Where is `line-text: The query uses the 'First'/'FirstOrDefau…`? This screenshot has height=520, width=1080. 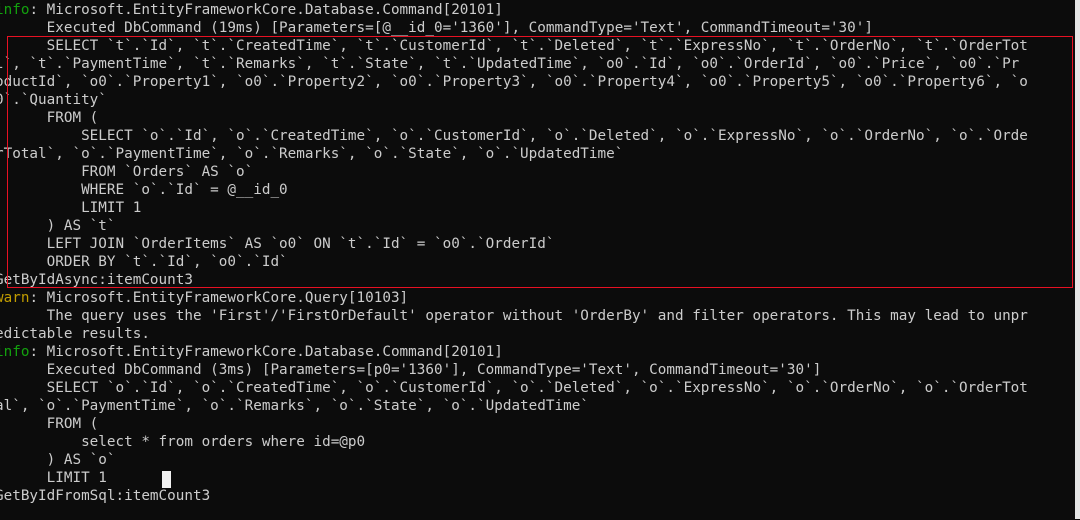 line-text: The query uses the 'First'/'FirstOrDefau… is located at coordinates (514, 316).